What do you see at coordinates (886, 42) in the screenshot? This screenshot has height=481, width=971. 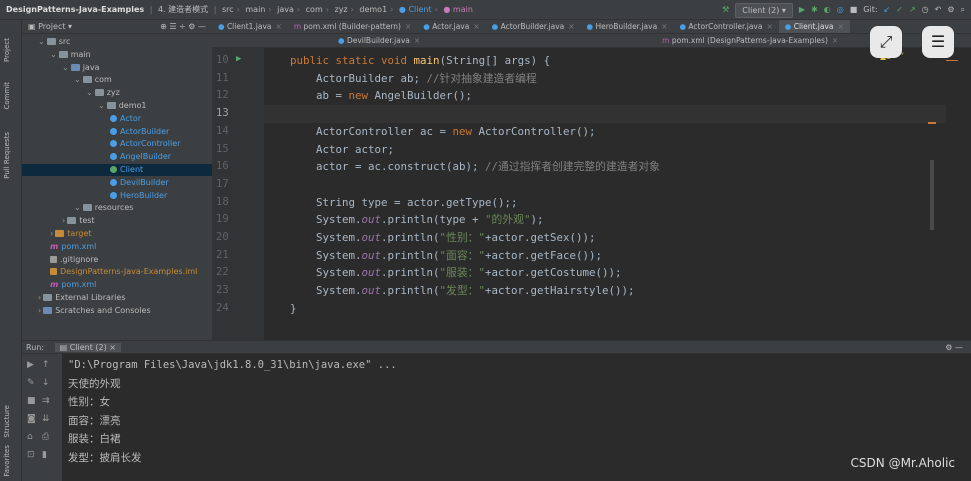 I see `expand-icon-button: ⤢` at bounding box center [886, 42].